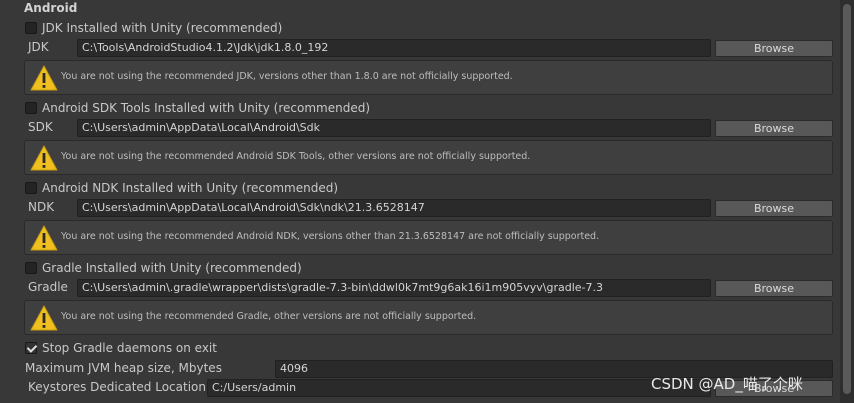 The image size is (854, 403). What do you see at coordinates (774, 48) in the screenshot?
I see `jdk-browse-button: Browse` at bounding box center [774, 48].